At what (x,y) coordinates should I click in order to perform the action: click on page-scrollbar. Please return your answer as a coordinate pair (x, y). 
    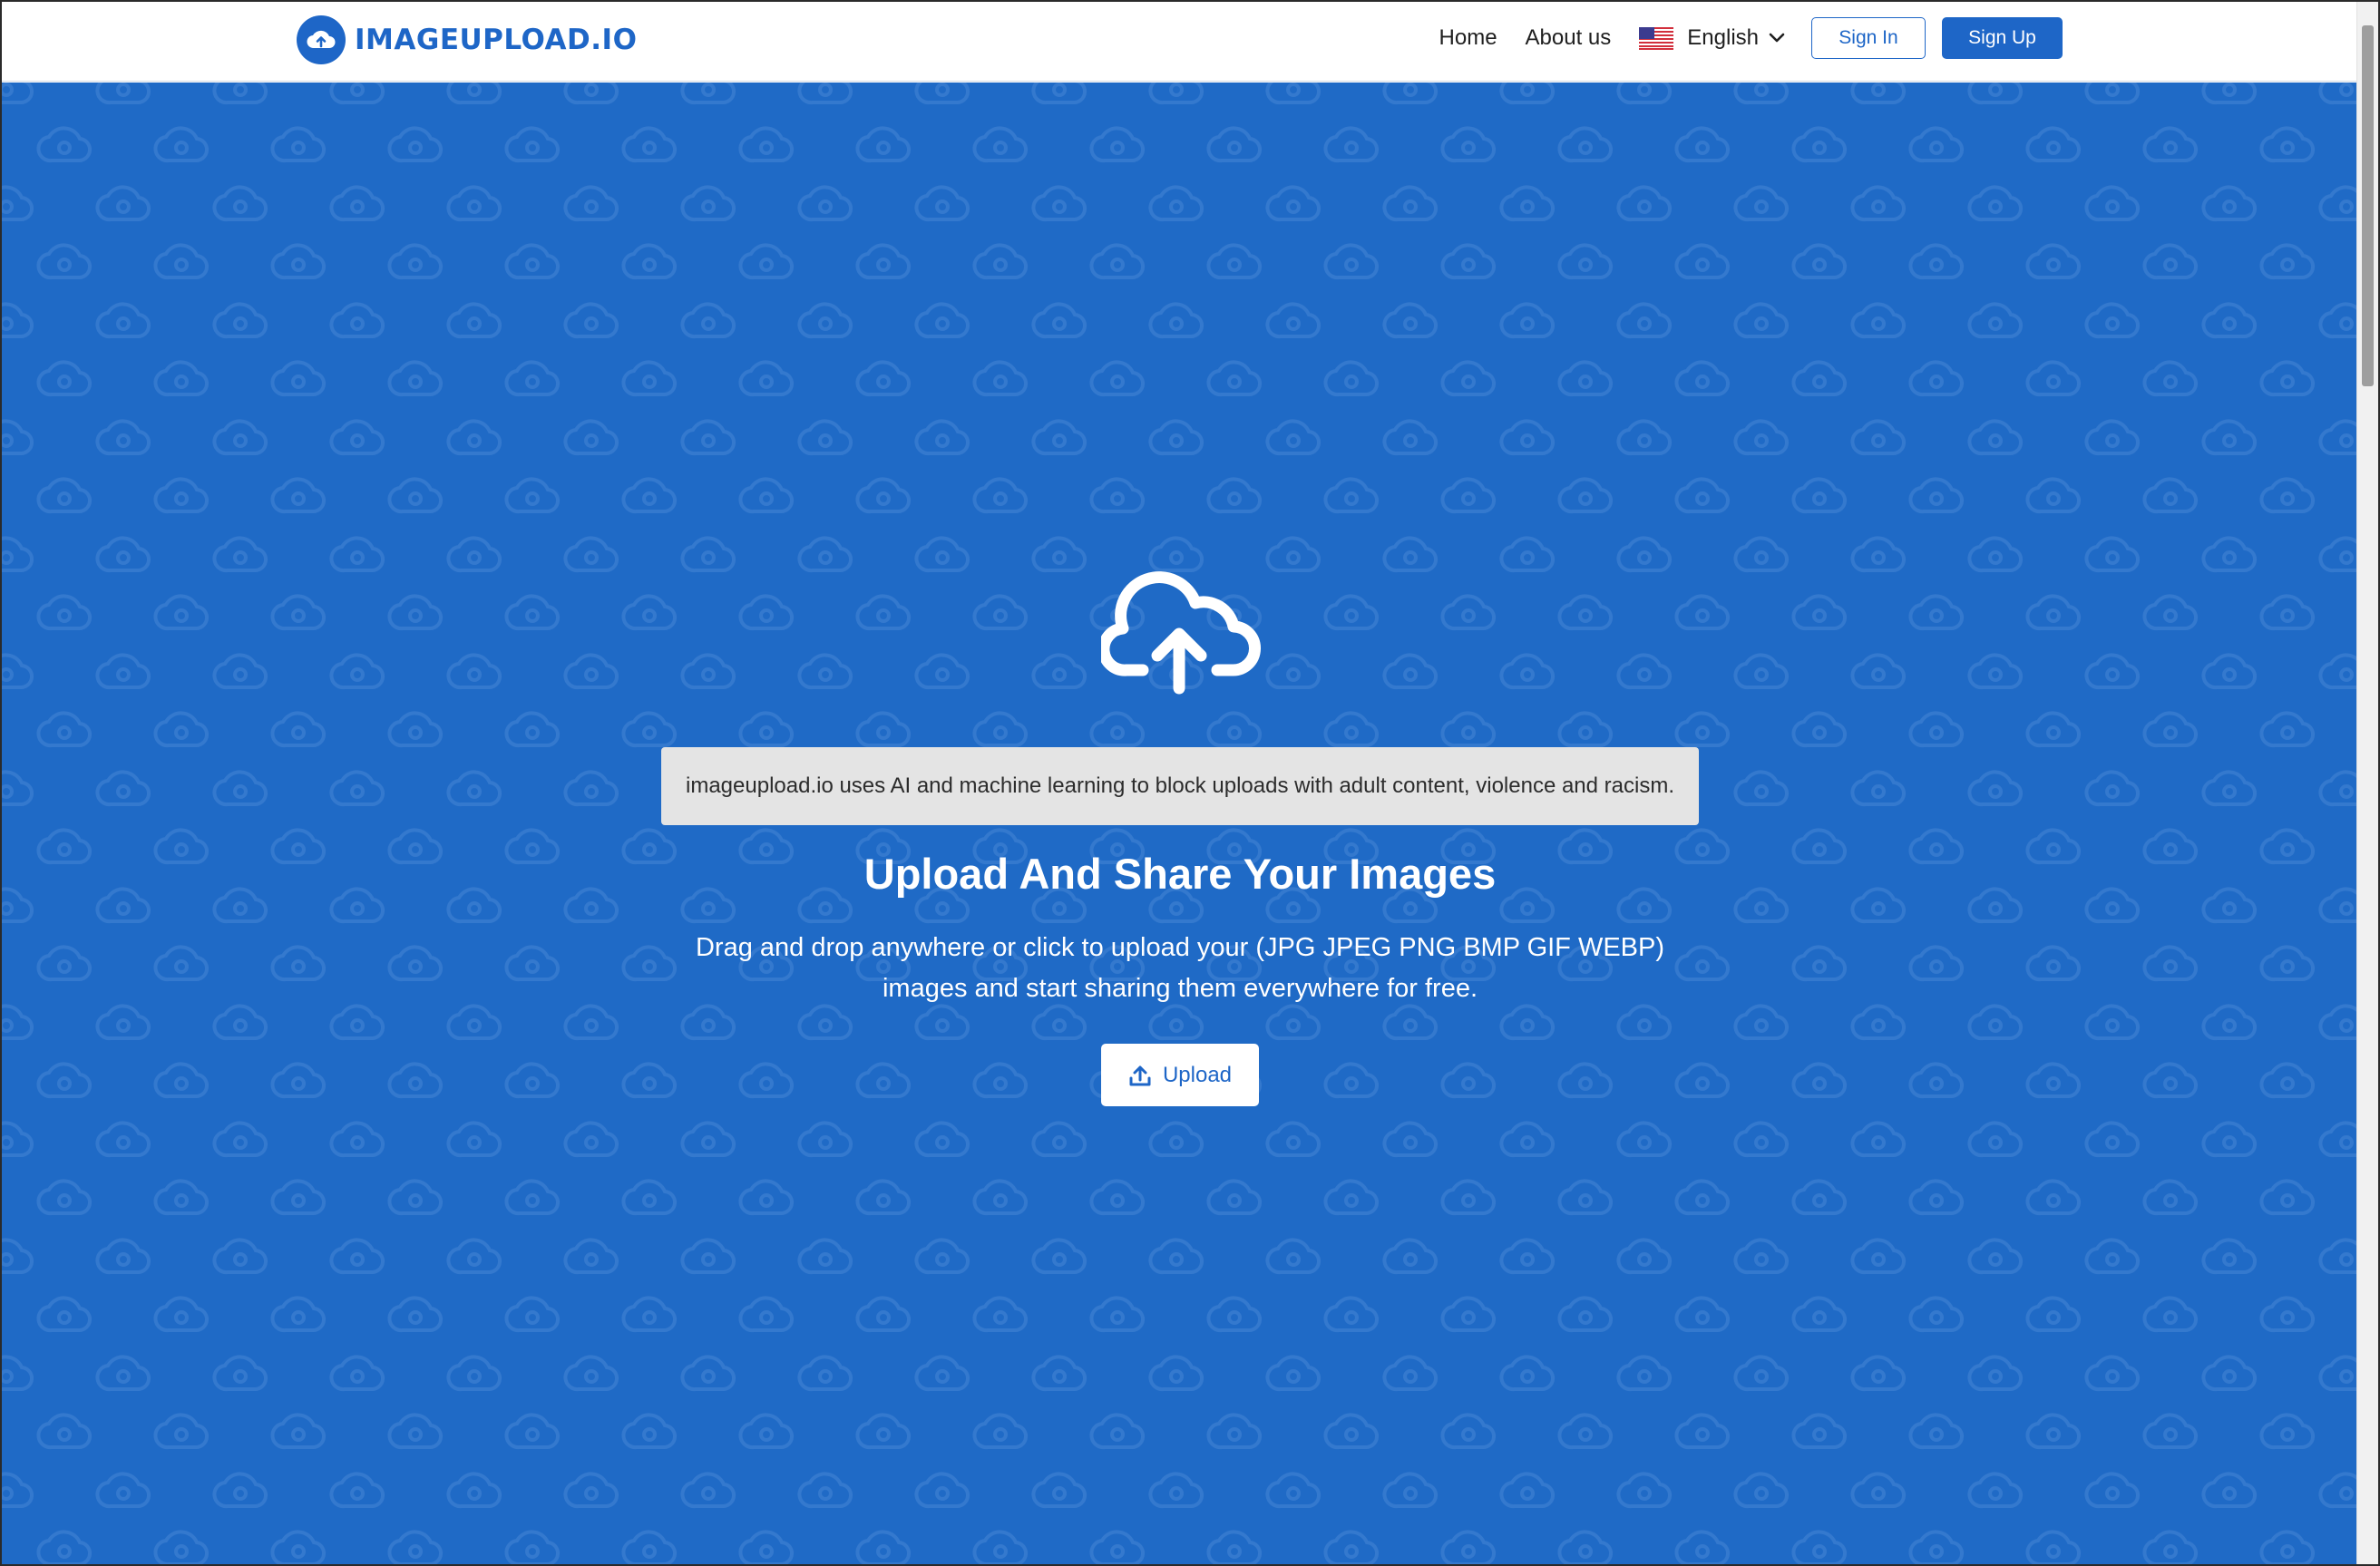
    Looking at the image, I should click on (2367, 783).